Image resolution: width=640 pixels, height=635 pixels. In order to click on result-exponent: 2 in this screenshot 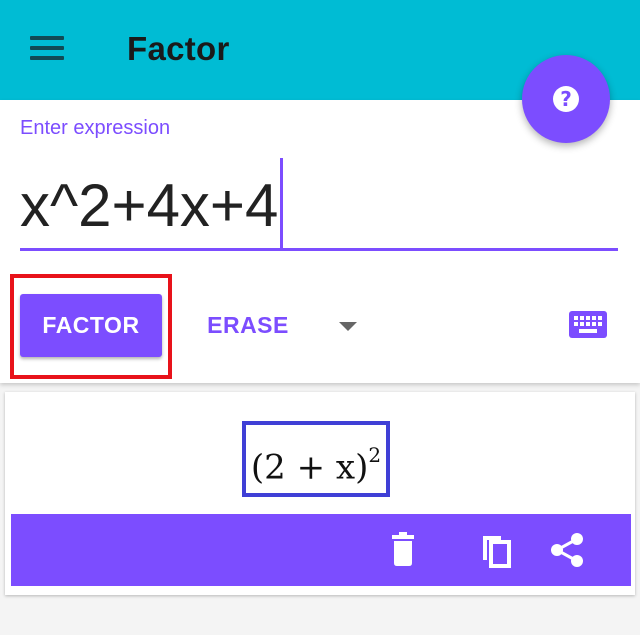, I will do `click(375, 455)`.